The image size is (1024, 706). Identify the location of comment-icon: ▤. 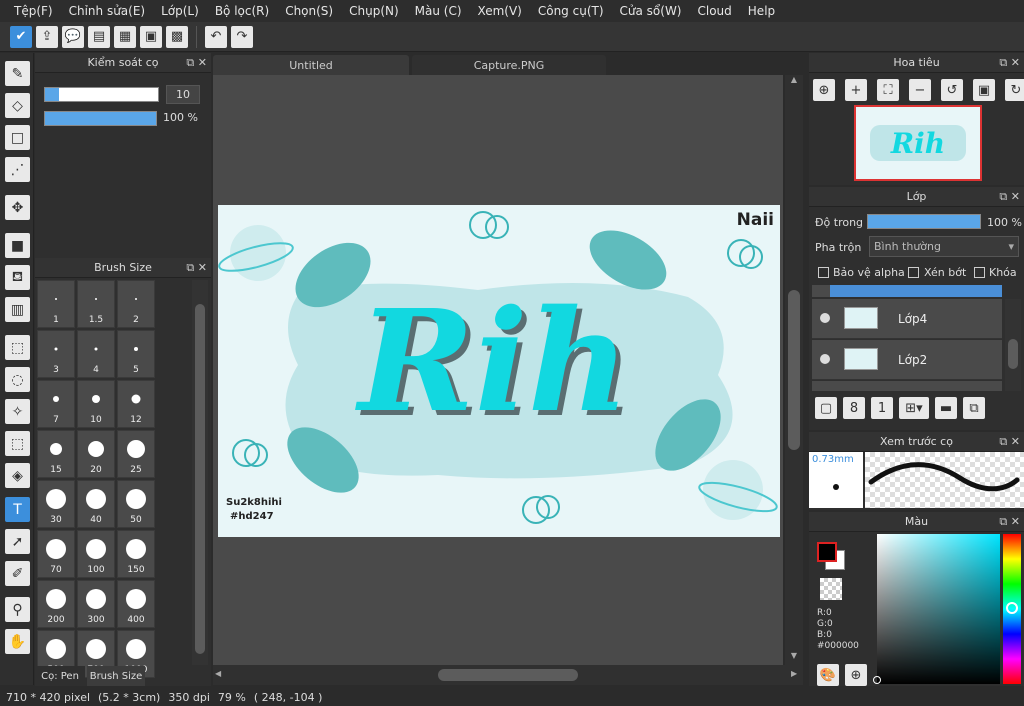
(99, 36).